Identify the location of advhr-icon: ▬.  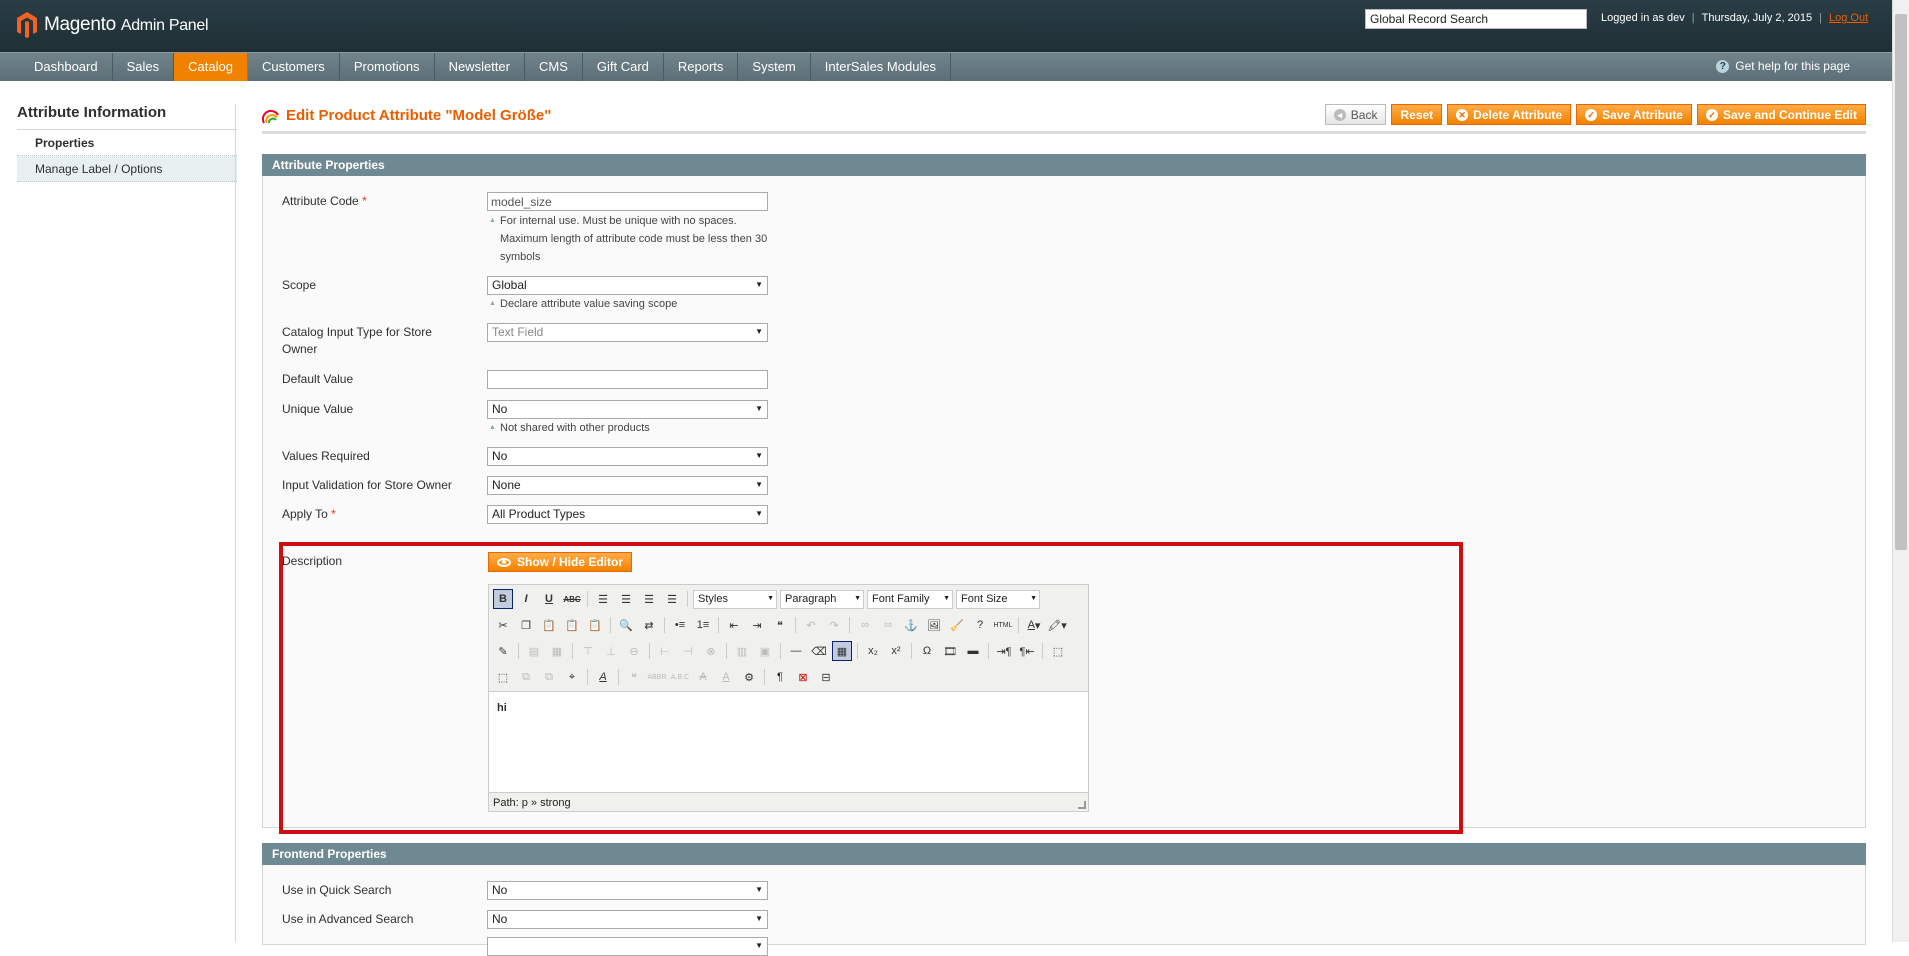
(973, 651).